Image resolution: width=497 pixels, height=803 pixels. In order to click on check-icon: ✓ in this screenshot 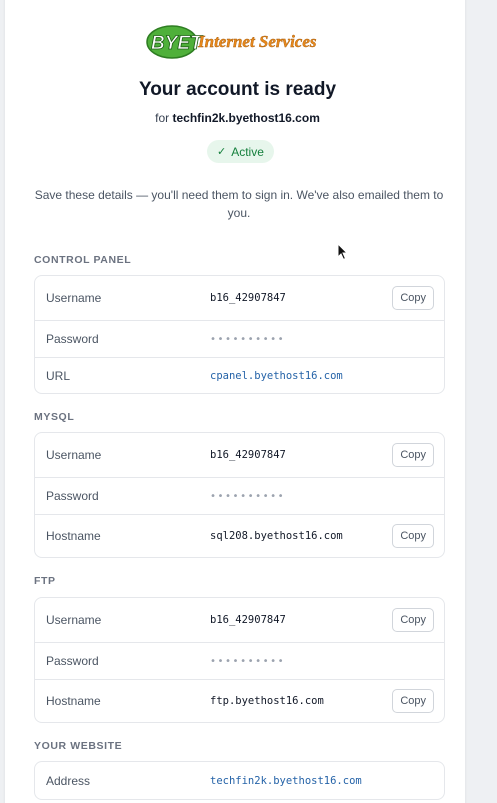, I will do `click(222, 152)`.